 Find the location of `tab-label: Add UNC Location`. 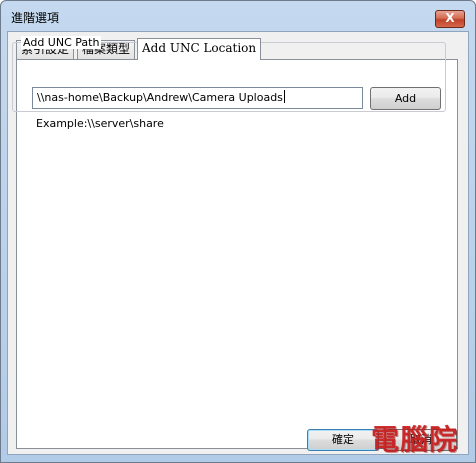

tab-label: Add UNC Location is located at coordinates (199, 48).